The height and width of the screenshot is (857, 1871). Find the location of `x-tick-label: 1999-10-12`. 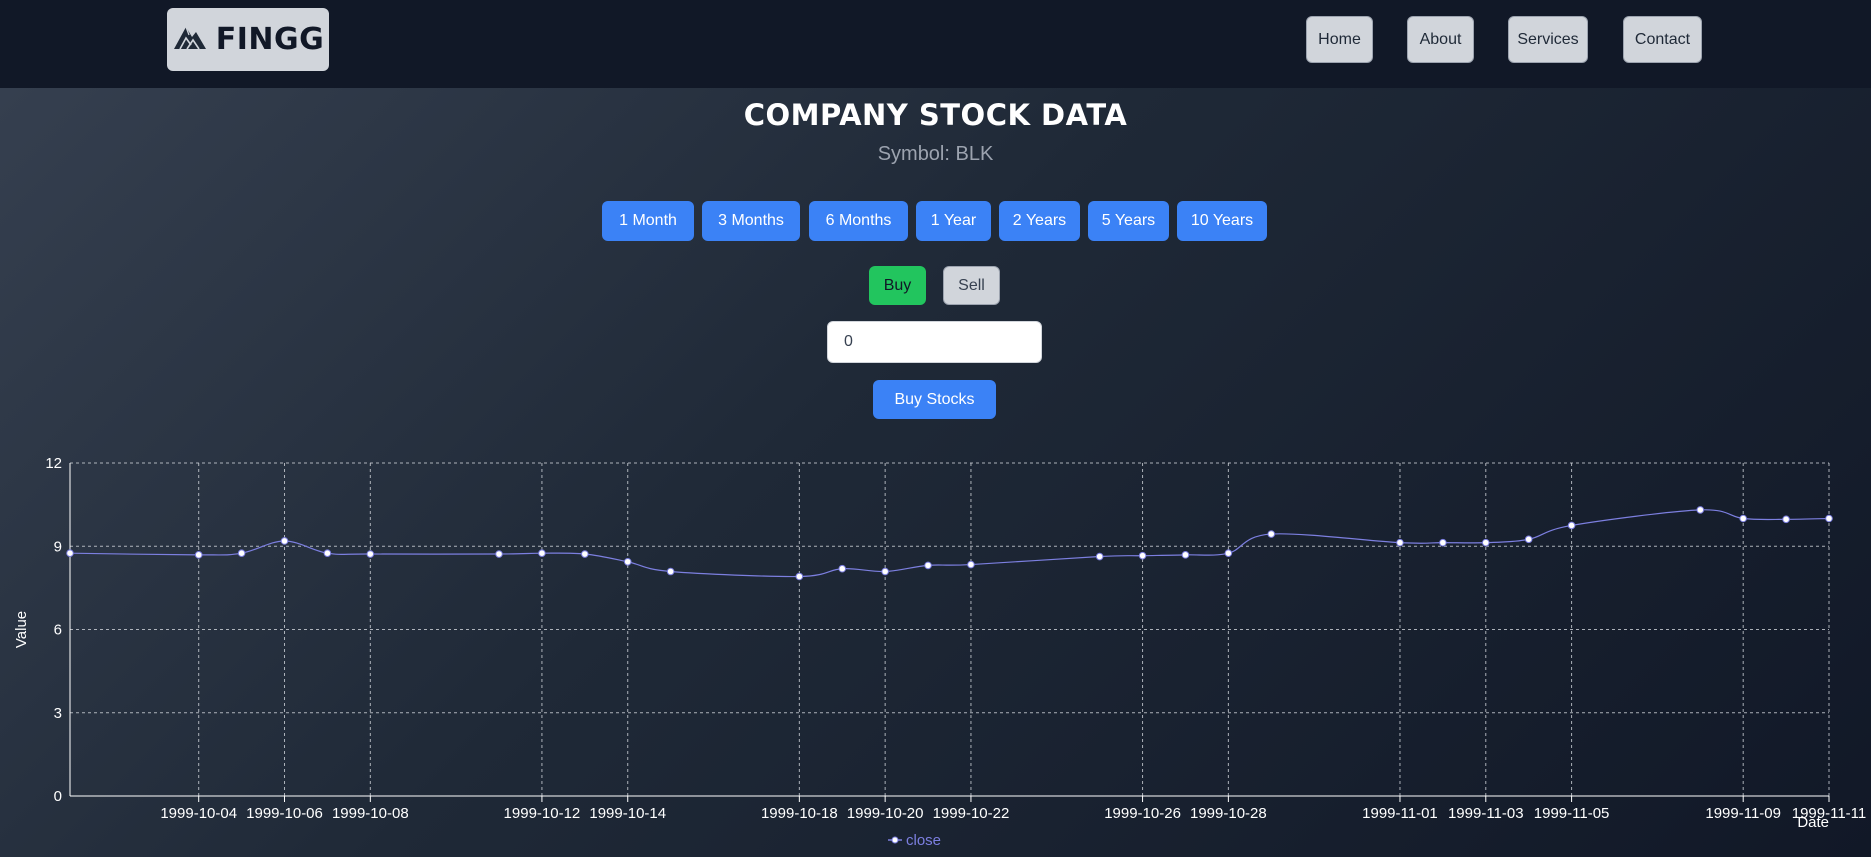

x-tick-label: 1999-10-12 is located at coordinates (542, 813).